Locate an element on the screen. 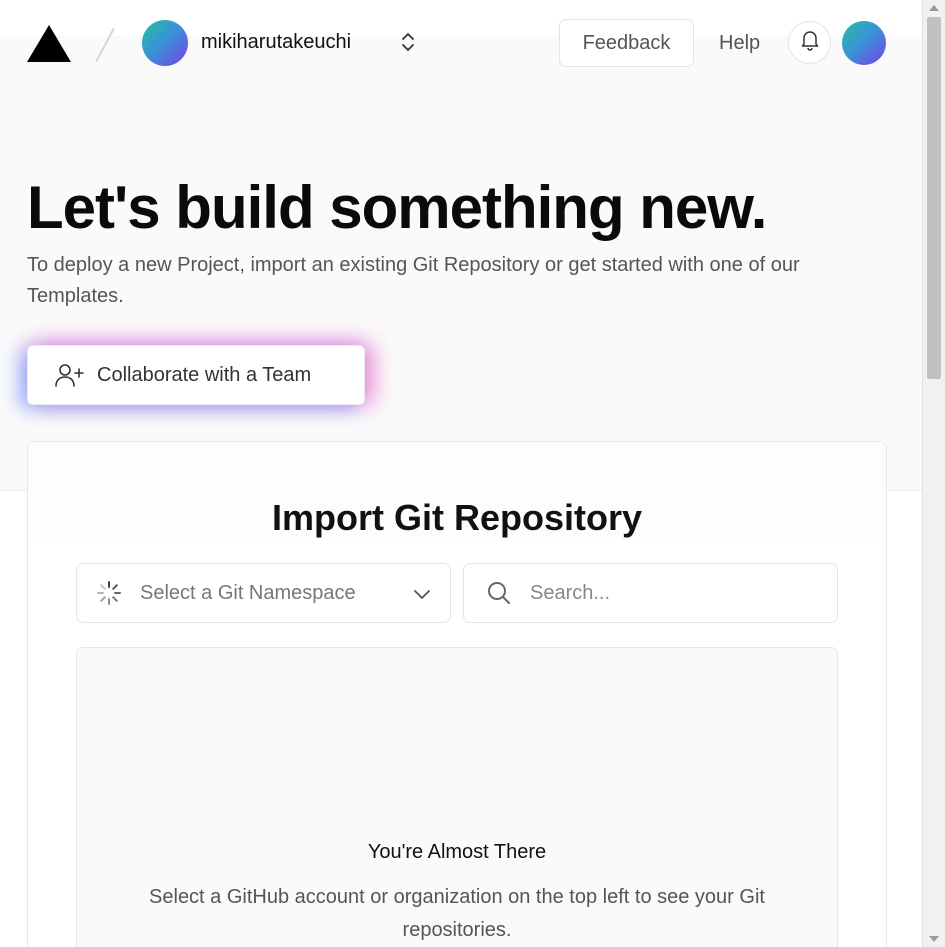  help-link: Help is located at coordinates (739, 43).